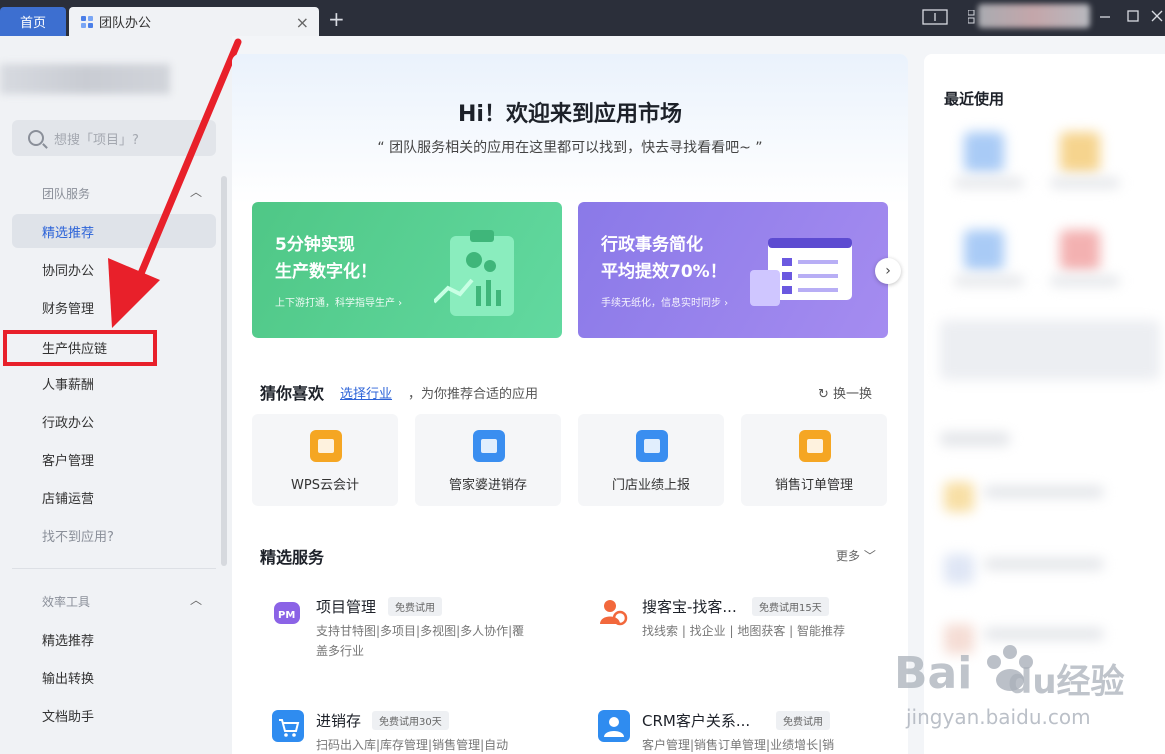  What do you see at coordinates (1105, 16) in the screenshot?
I see `minimize-icon` at bounding box center [1105, 16].